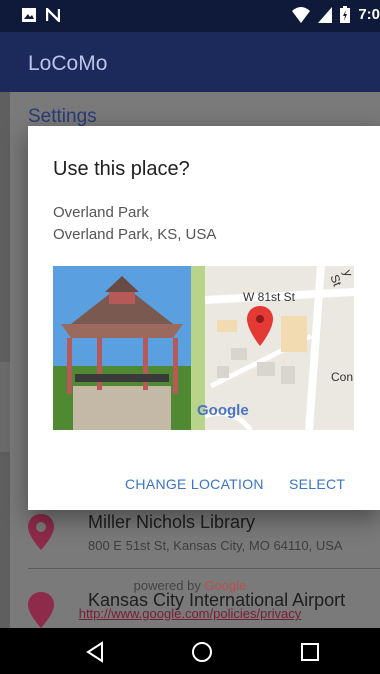 This screenshot has height=674, width=380. I want to click on app-bar: LoCoMo, so click(190, 62).